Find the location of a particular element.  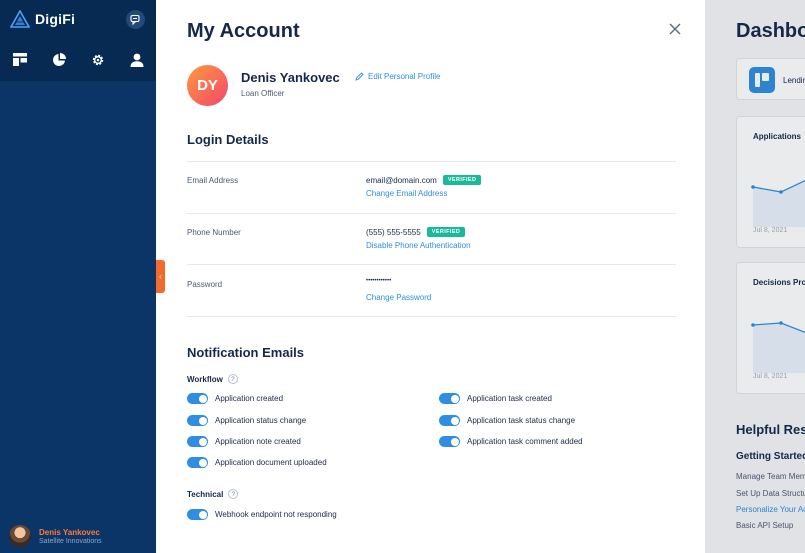

pie-chart-icon is located at coordinates (59, 59).